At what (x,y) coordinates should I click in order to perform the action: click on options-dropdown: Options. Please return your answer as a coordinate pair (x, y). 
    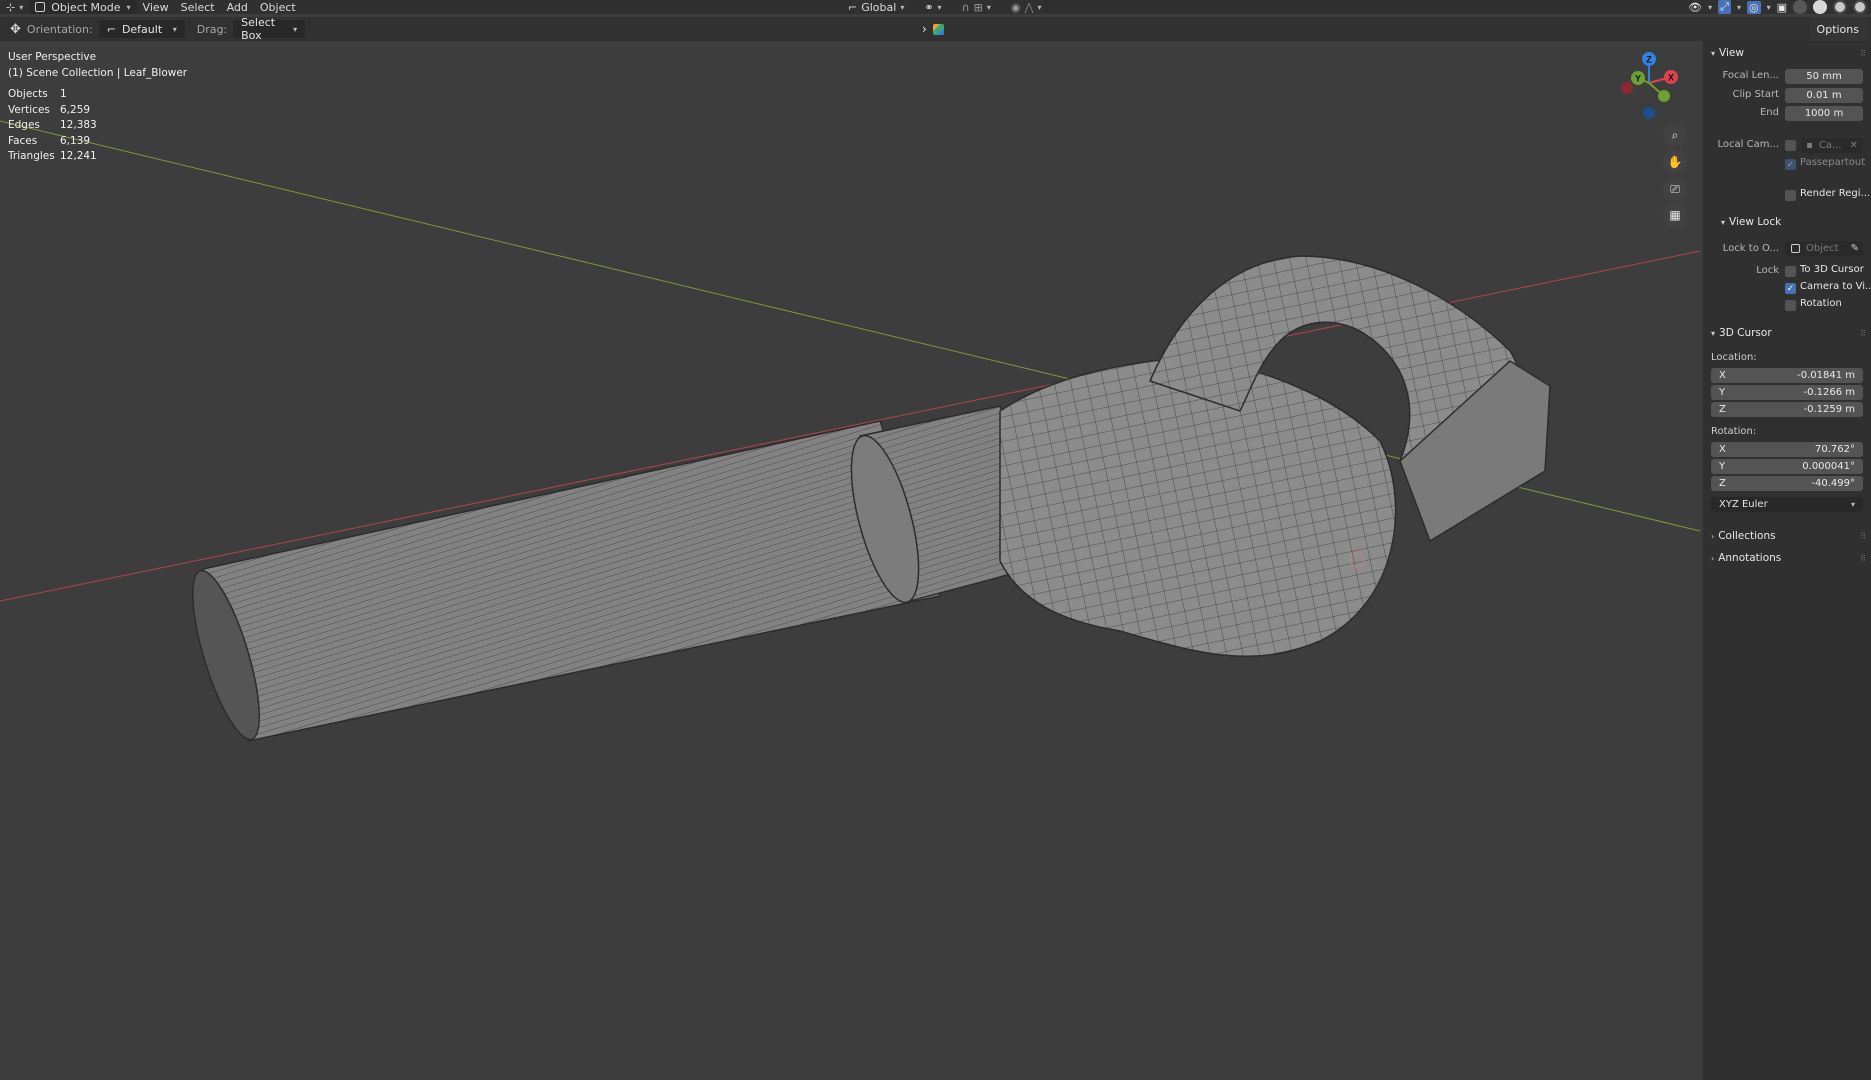
    Looking at the image, I should click on (1837, 29).